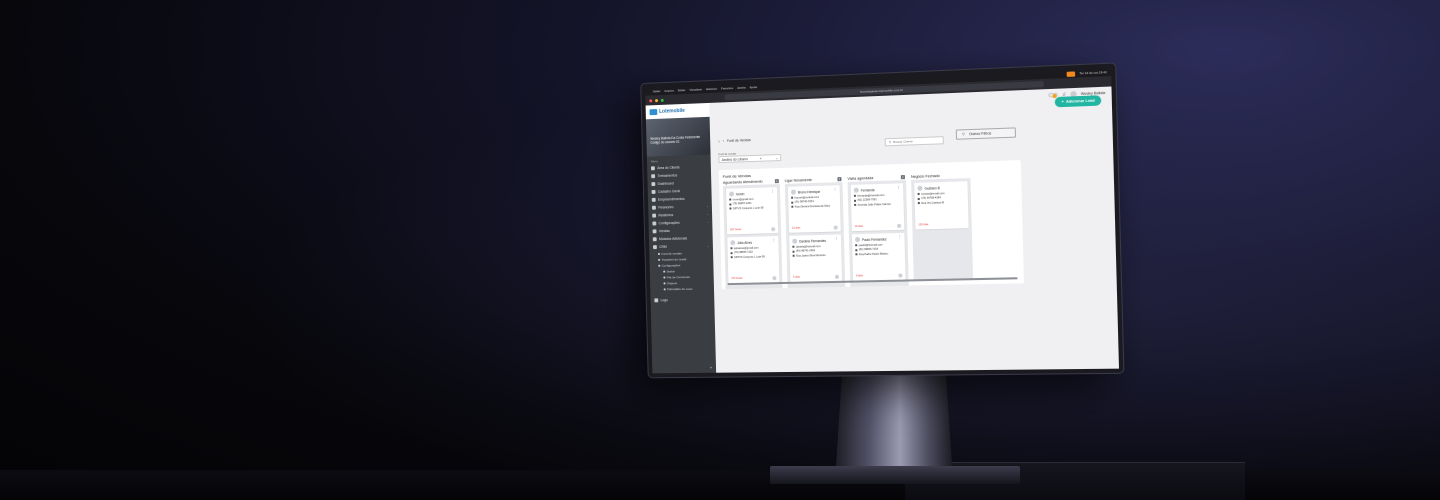 The width and height of the screenshot is (1440, 500). Describe the element at coordinates (682, 90) in the screenshot. I see `menu-editar: Editar` at that location.